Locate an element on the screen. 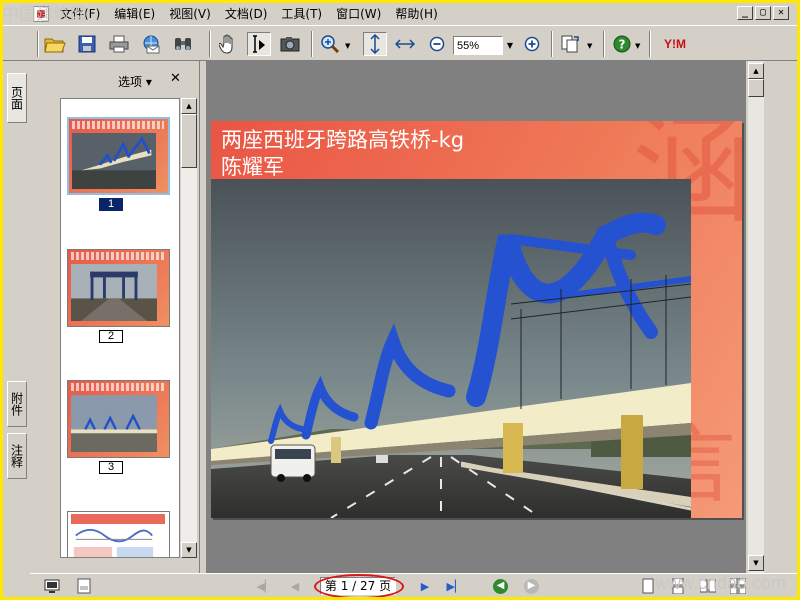 The width and height of the screenshot is (800, 600). zoom-level-input is located at coordinates (478, 45).